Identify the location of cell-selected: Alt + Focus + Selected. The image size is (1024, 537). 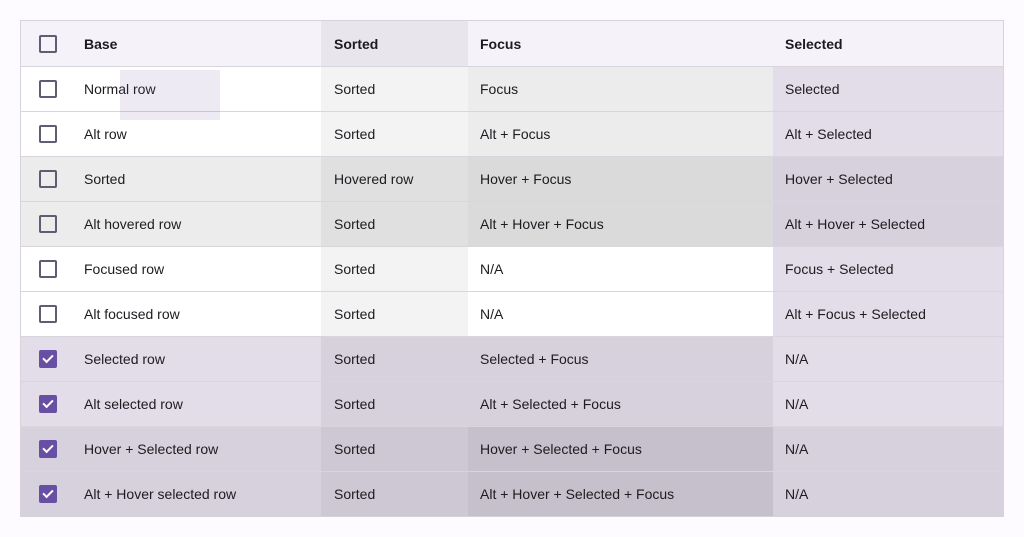
(888, 314).